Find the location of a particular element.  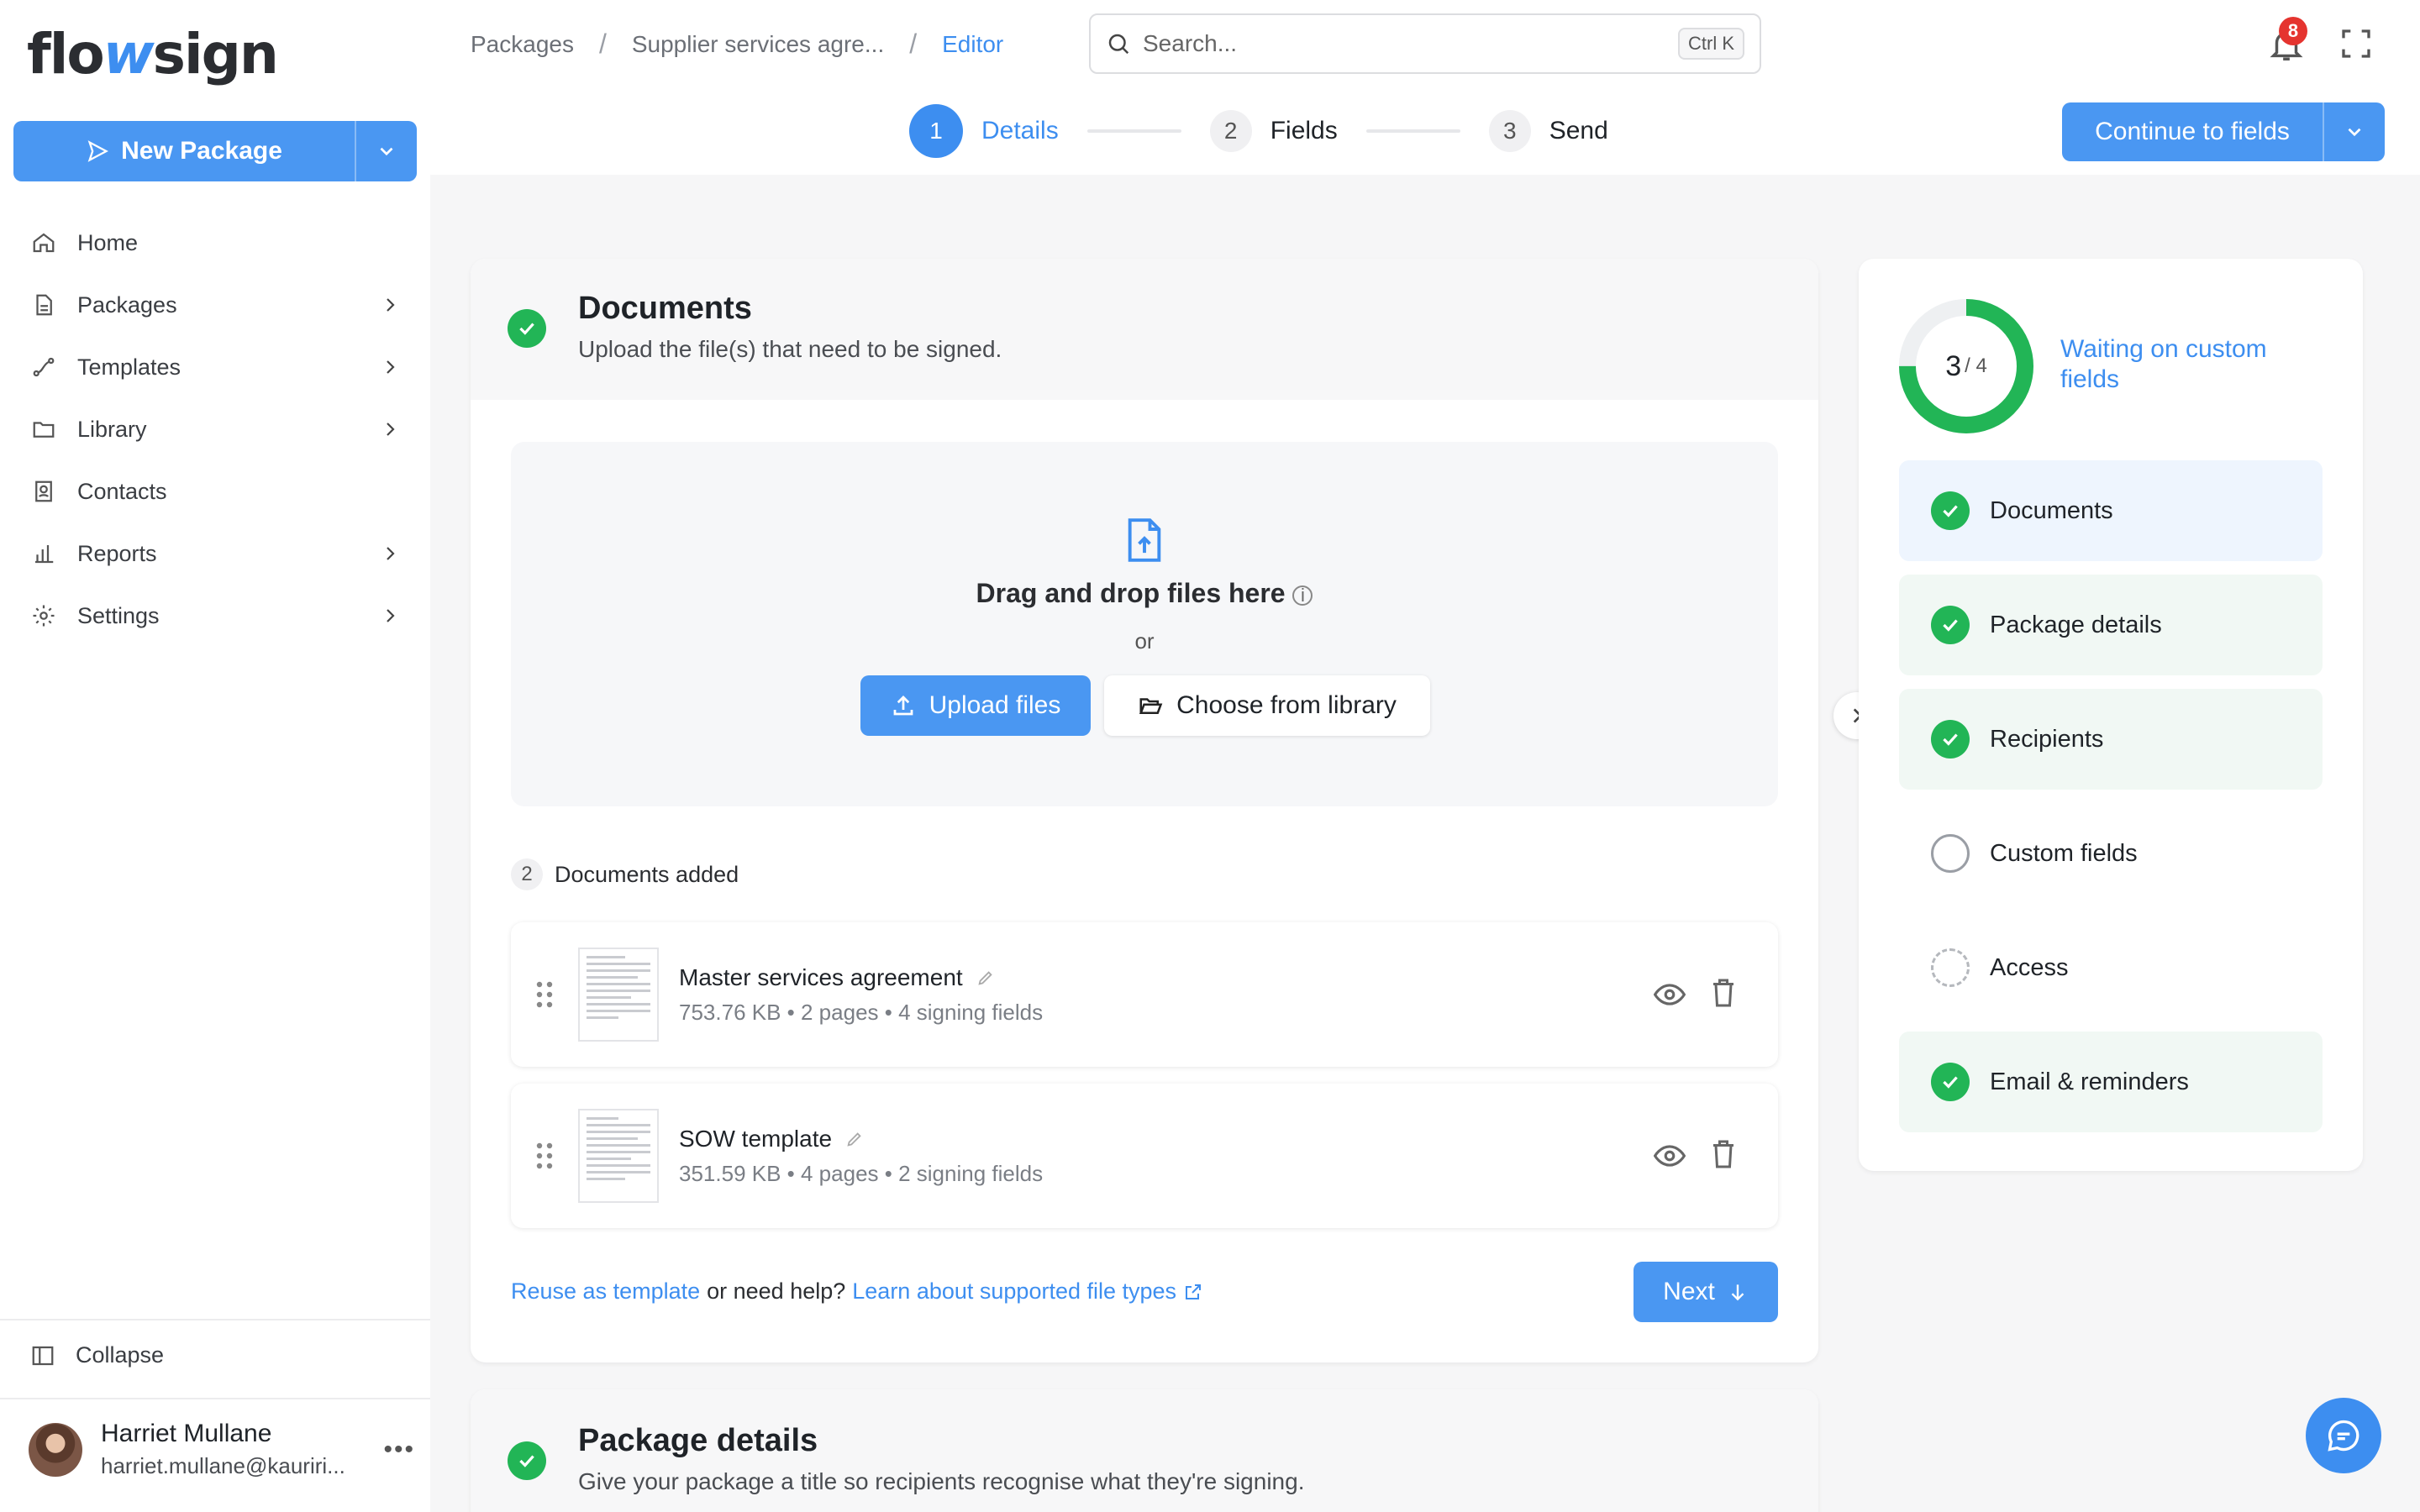

chevron-down-icon is located at coordinates (2354, 132).